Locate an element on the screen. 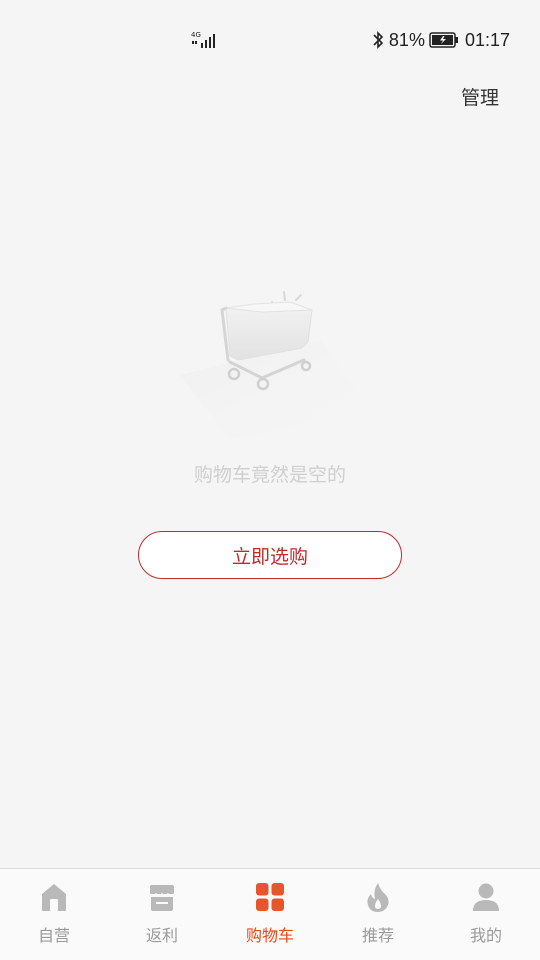  tab-label: 返利 is located at coordinates (161, 935).